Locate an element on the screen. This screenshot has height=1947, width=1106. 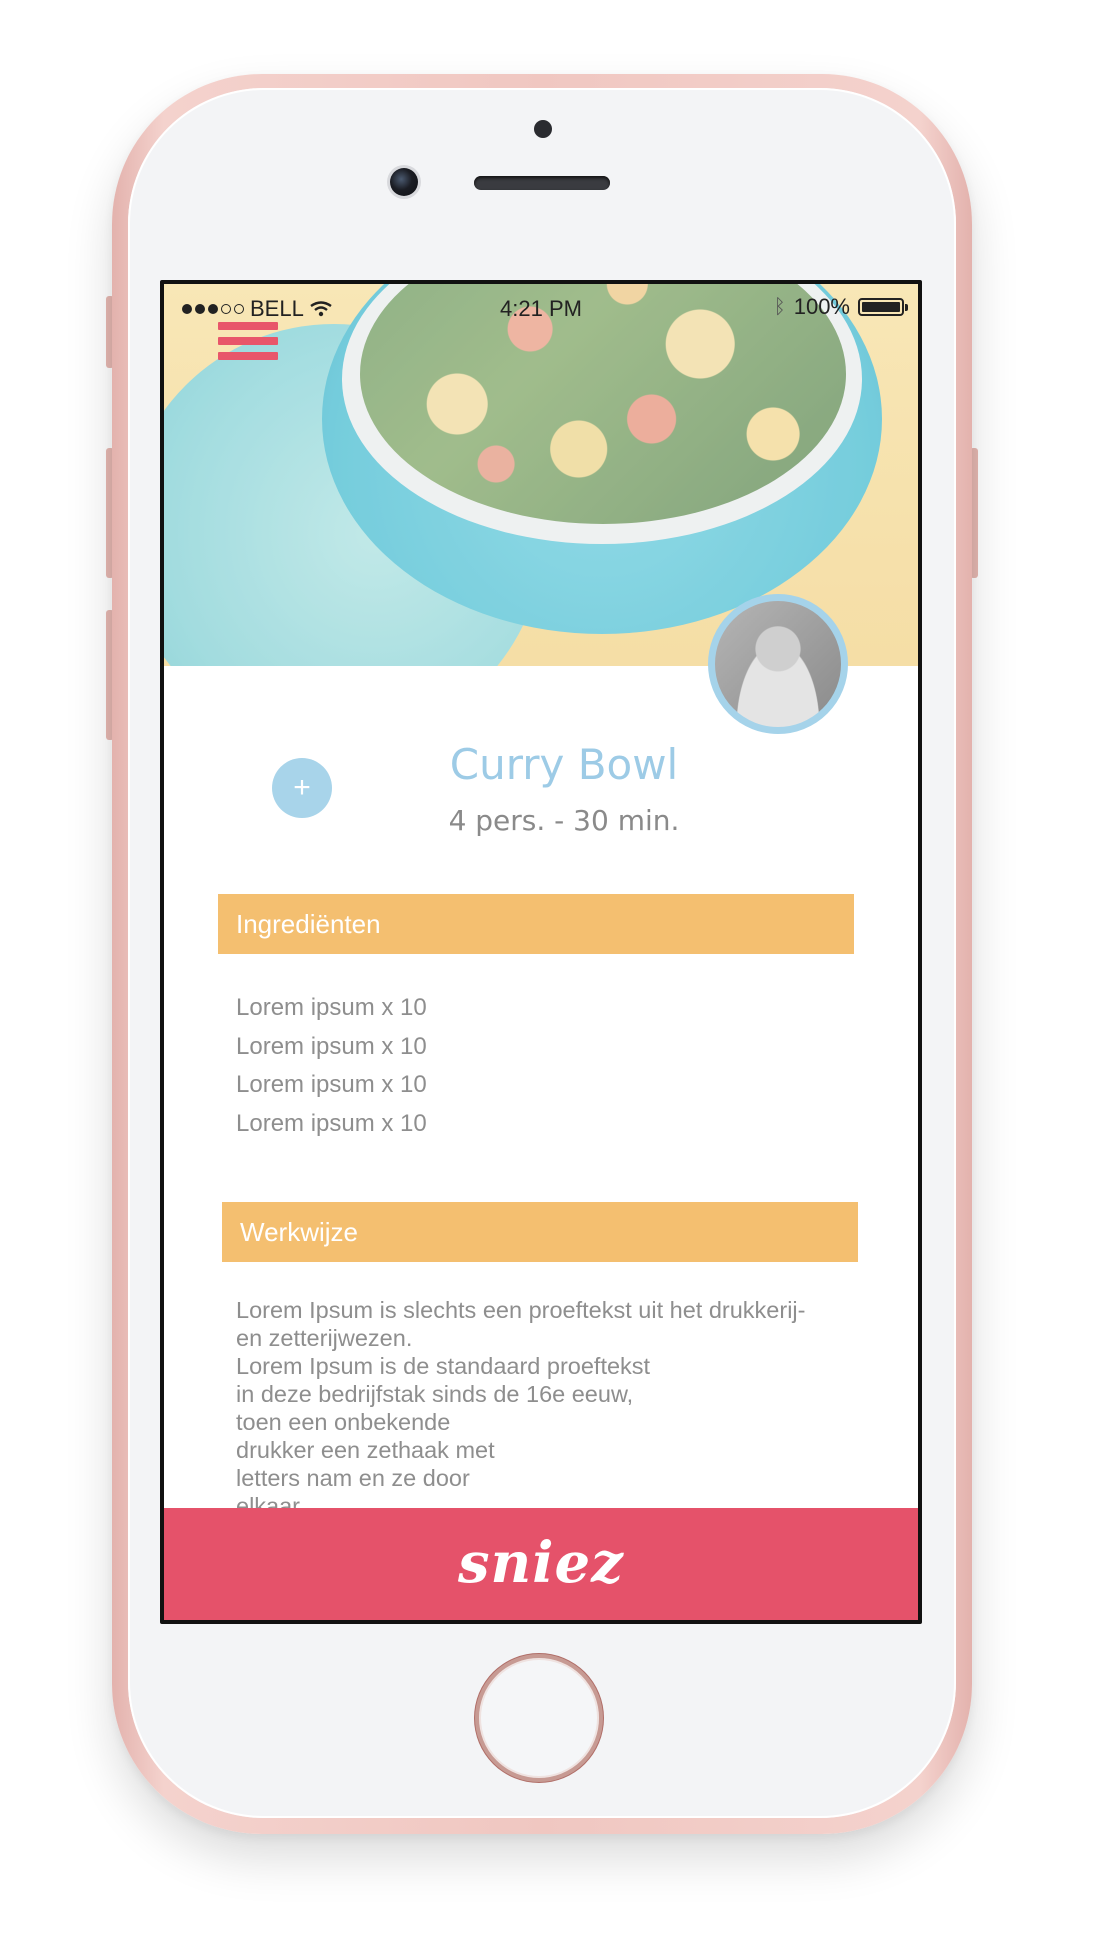
method-header: Werkwijze is located at coordinates (540, 1232).